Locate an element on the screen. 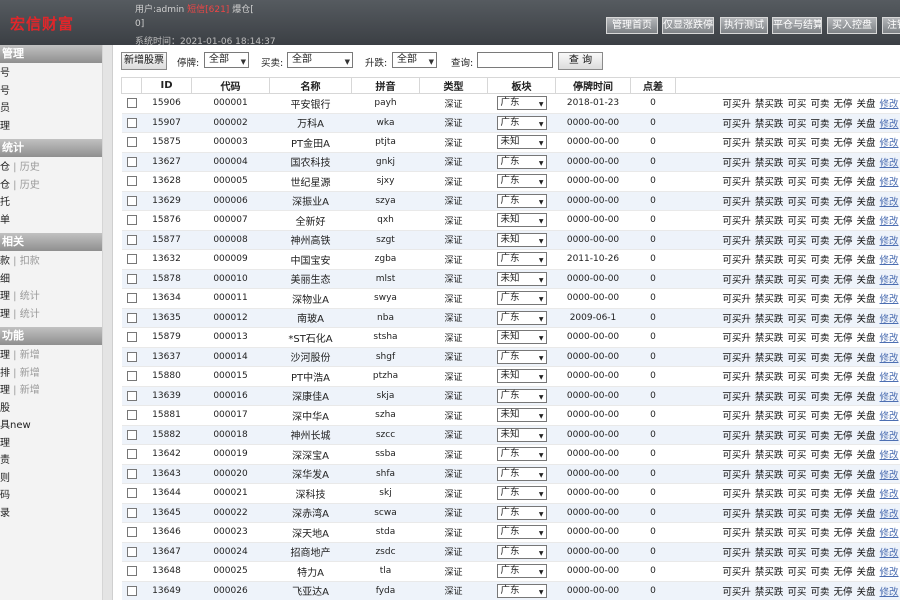 The image size is (900, 600). sidebar-item: 码 is located at coordinates (51, 496).